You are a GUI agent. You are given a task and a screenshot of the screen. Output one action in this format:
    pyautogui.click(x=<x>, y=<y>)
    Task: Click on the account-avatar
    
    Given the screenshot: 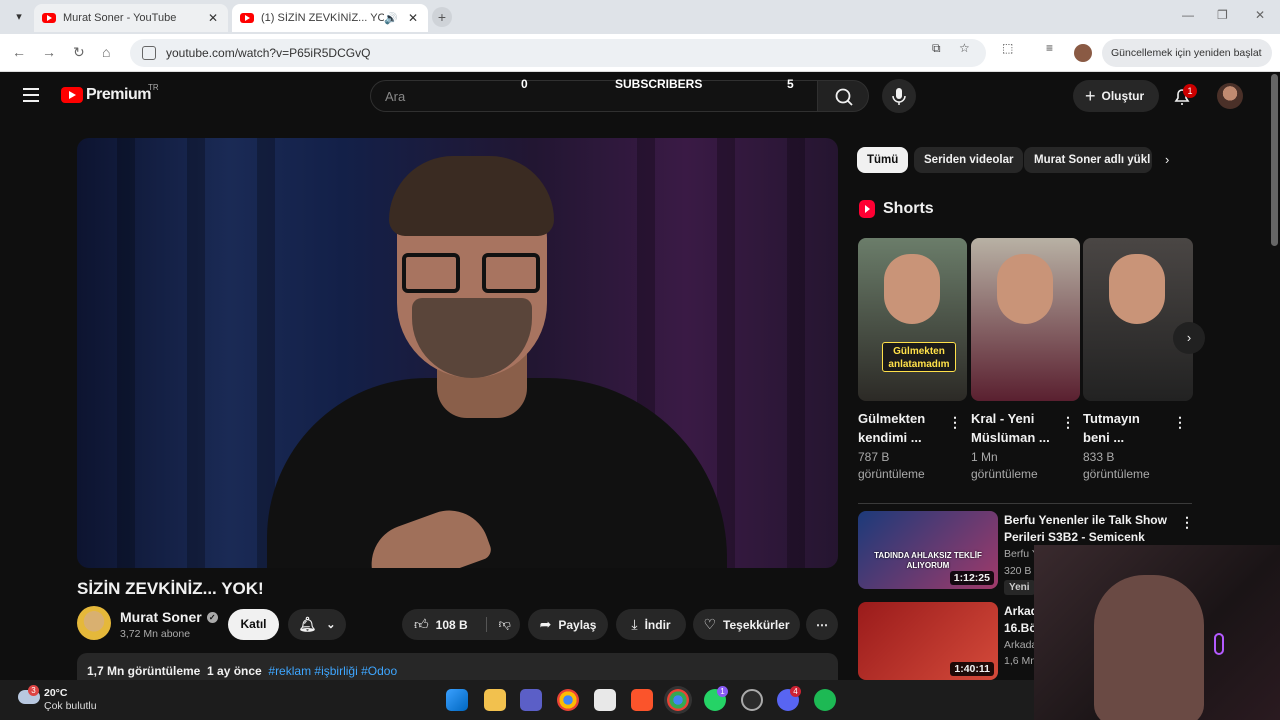 What is the action you would take?
    pyautogui.click(x=1230, y=96)
    